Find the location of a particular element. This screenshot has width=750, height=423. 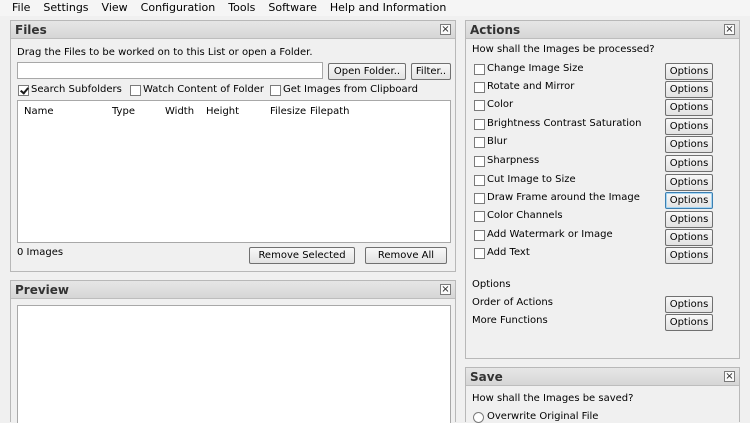

remove-selected-button: Remove Selected is located at coordinates (302, 255).